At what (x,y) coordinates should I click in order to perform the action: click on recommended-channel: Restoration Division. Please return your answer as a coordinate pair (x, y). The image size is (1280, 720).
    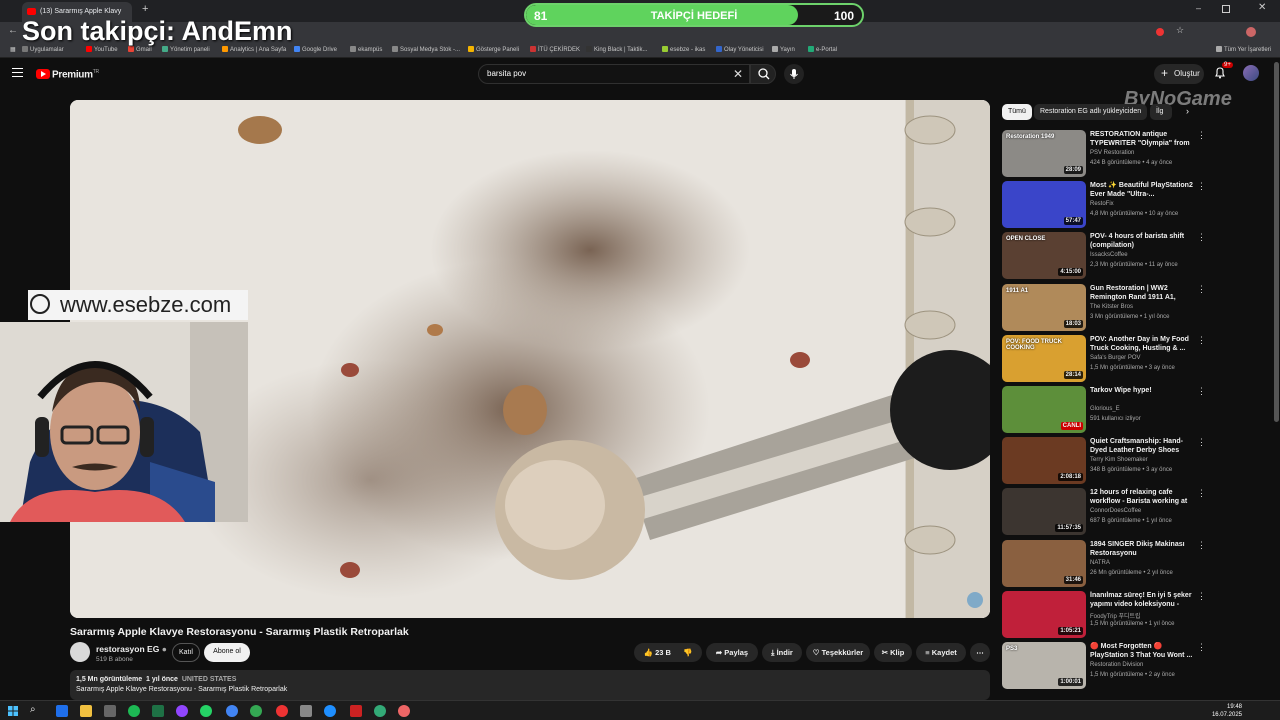
    Looking at the image, I should click on (1116, 665).